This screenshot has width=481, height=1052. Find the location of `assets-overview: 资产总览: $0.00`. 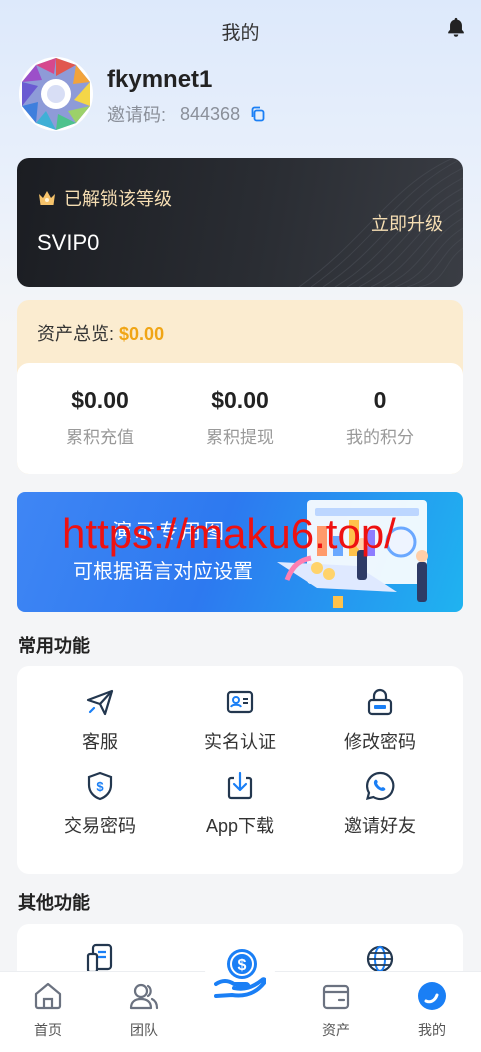

assets-overview: 资产总览: $0.00 is located at coordinates (100, 333).